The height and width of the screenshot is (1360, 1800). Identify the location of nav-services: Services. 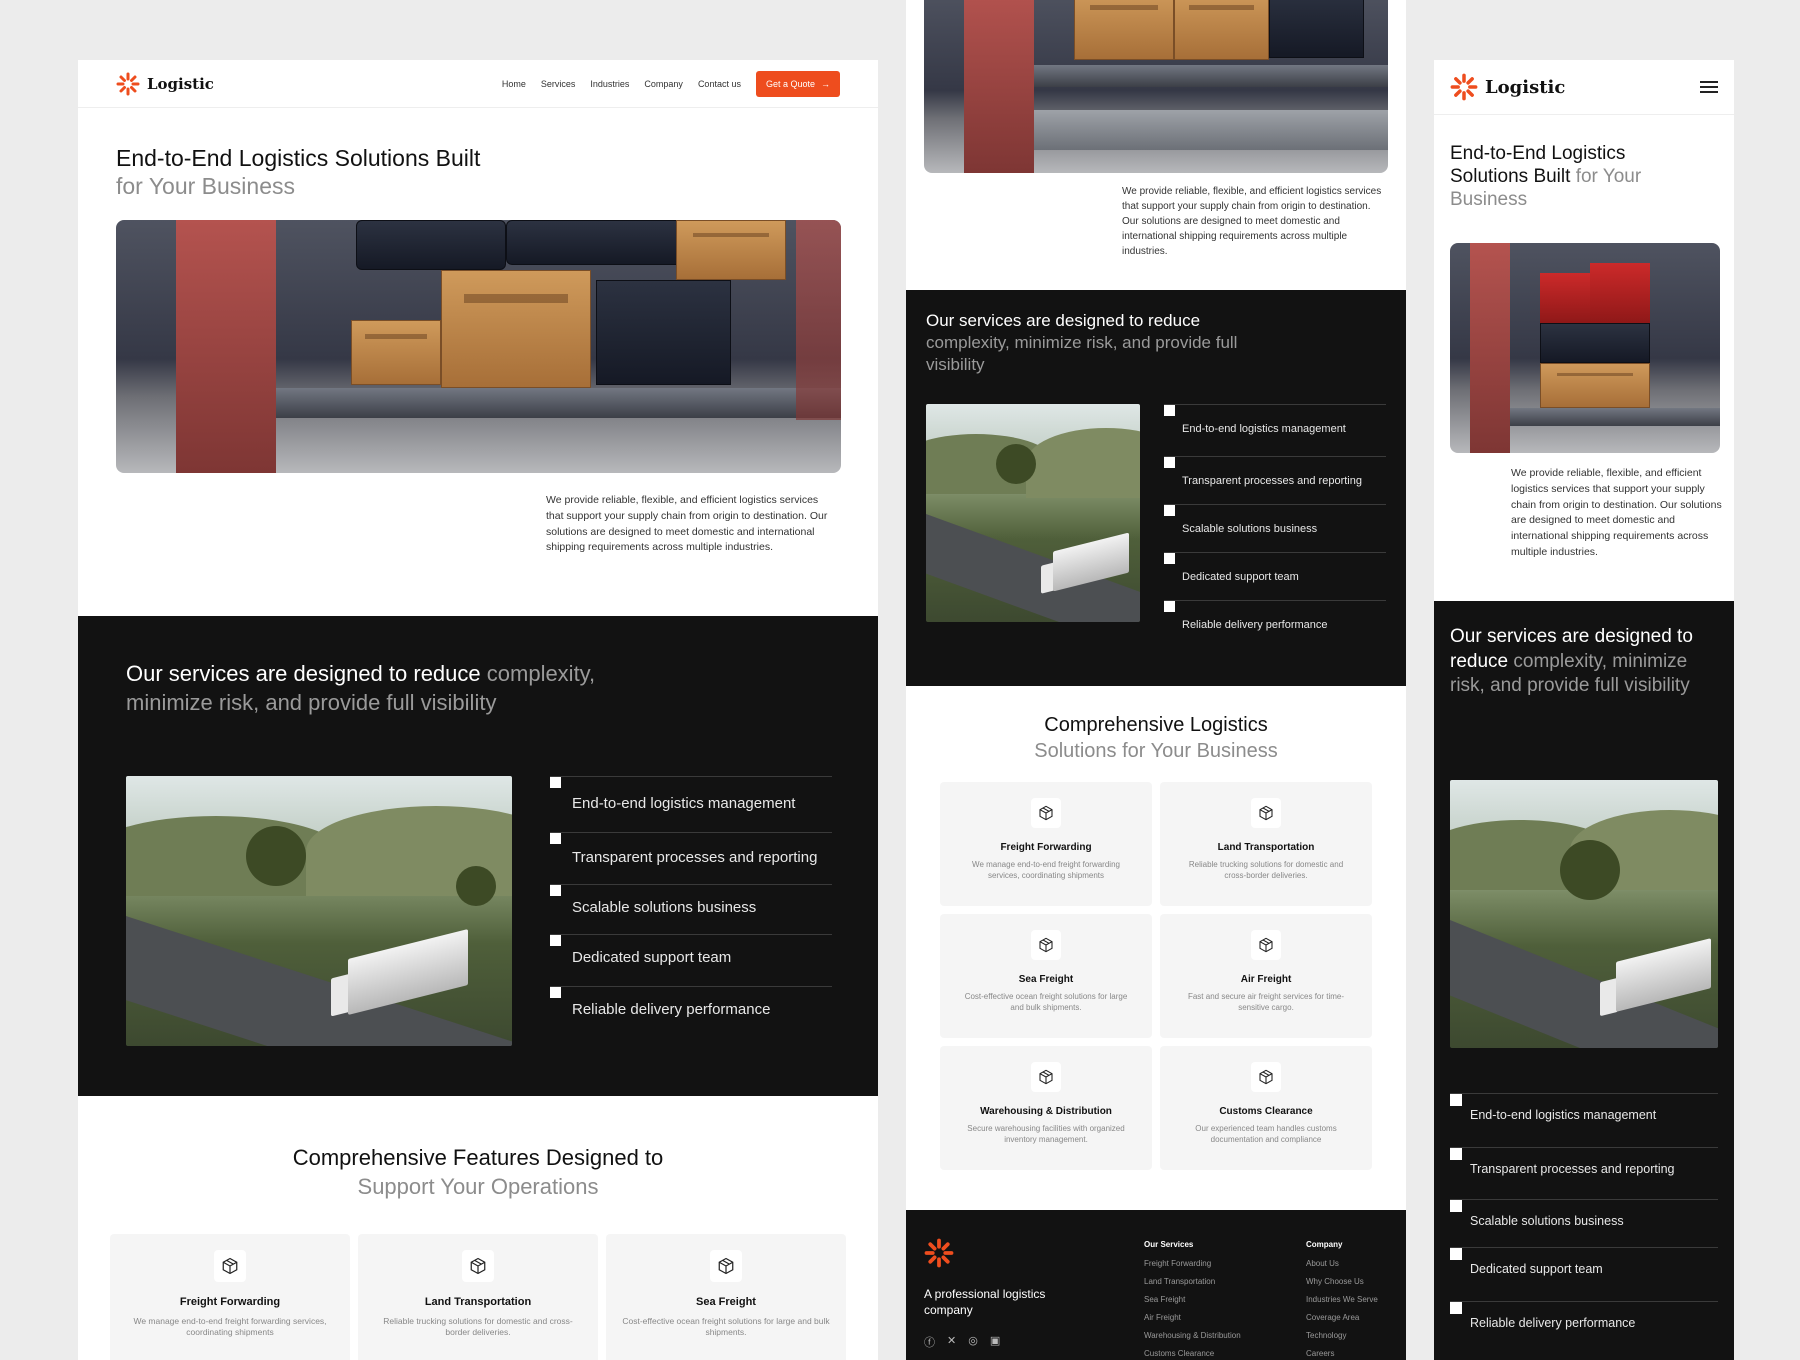
(558, 84).